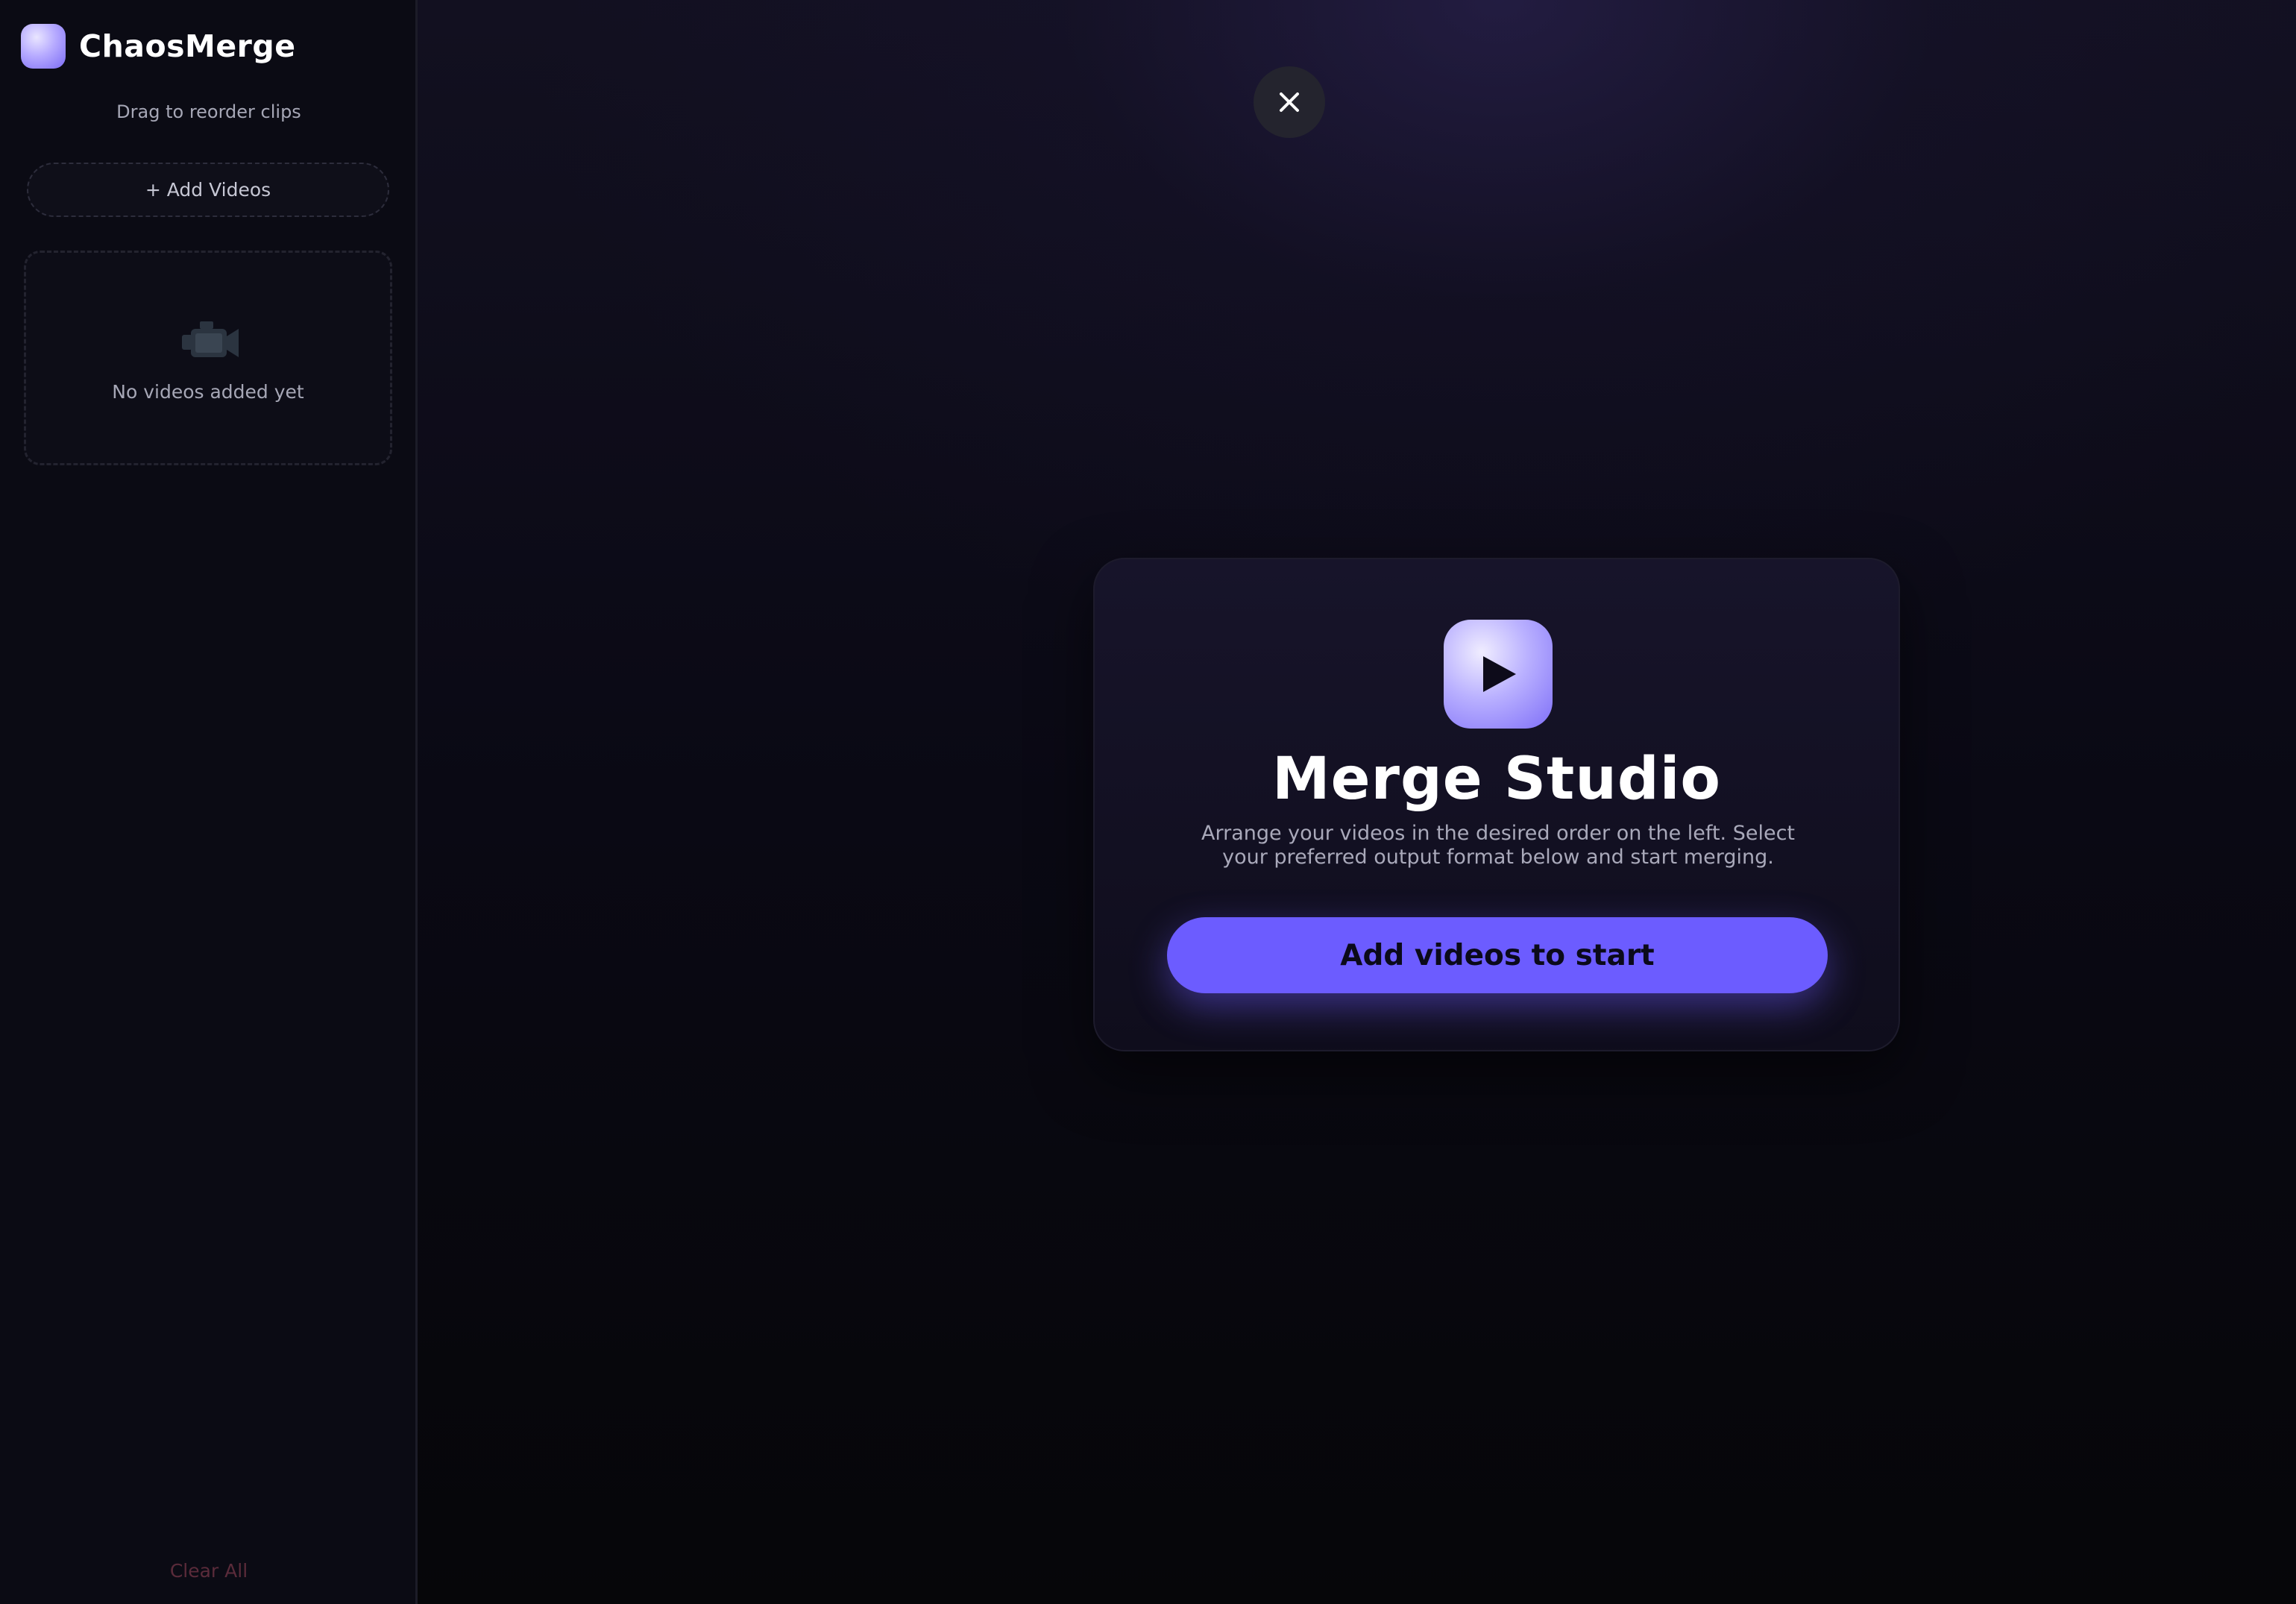 This screenshot has height=1604, width=2296. What do you see at coordinates (208, 111) in the screenshot?
I see `reorder-hint: Drag to reorder clips` at bounding box center [208, 111].